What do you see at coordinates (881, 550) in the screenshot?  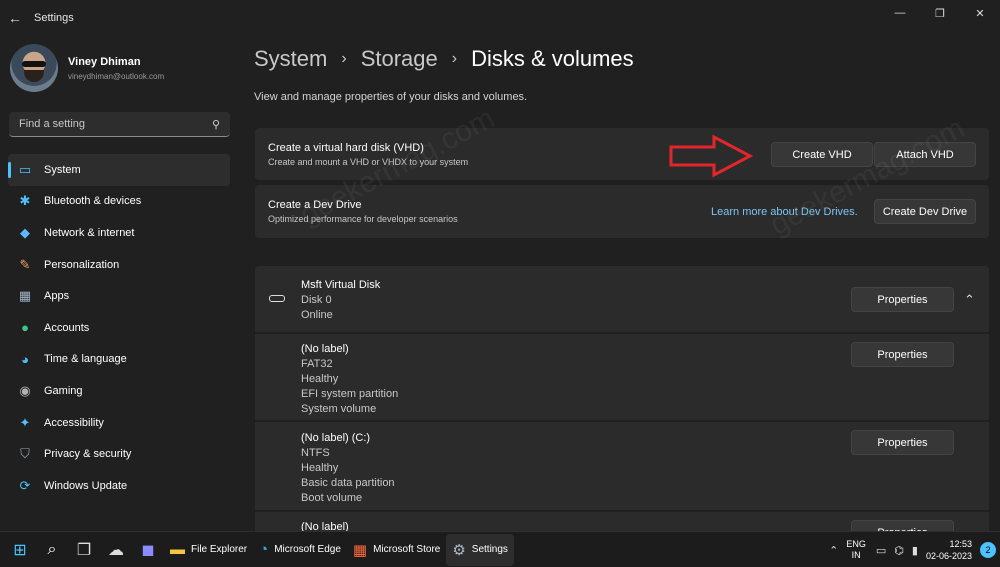 I see `screen-cast-icon: ▭` at bounding box center [881, 550].